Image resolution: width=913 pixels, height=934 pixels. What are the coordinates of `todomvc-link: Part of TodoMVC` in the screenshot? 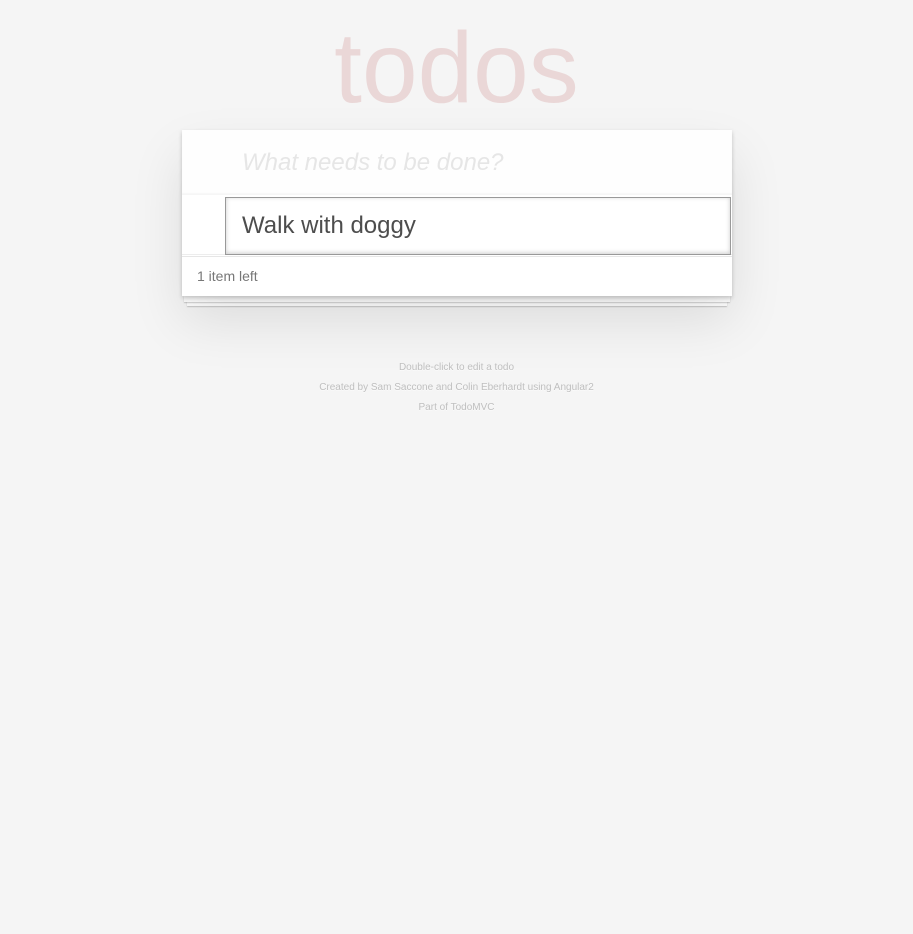 It's located at (457, 407).